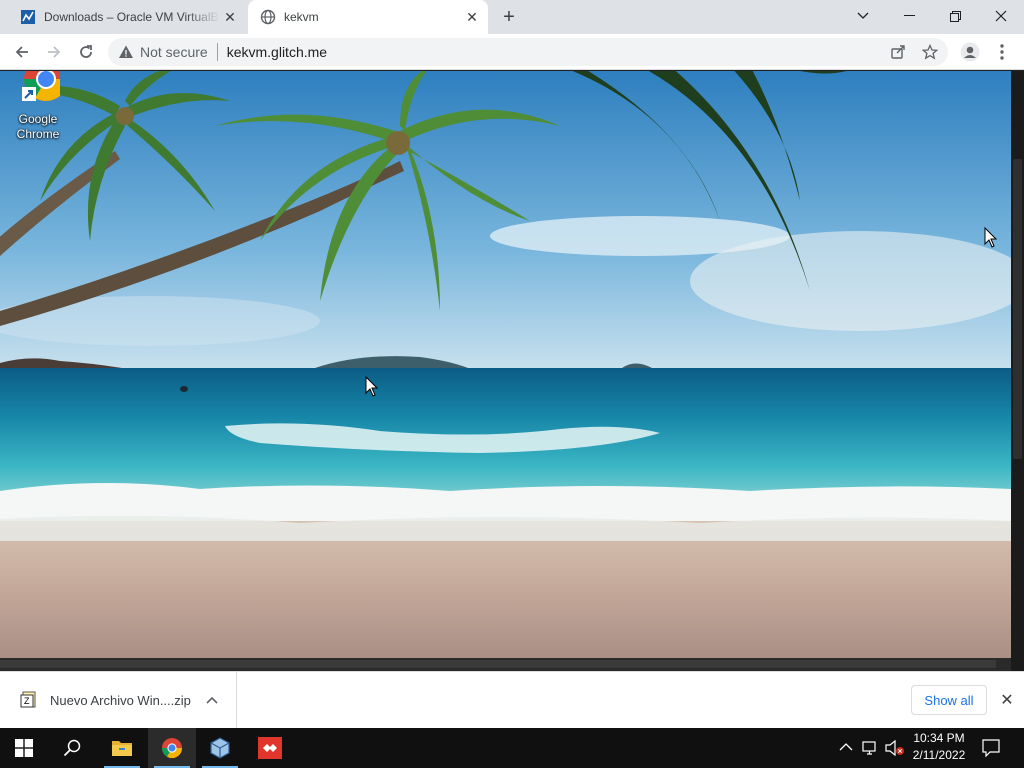 The height and width of the screenshot is (768, 1024). What do you see at coordinates (949, 700) in the screenshot?
I see `show-all-button: Show all` at bounding box center [949, 700].